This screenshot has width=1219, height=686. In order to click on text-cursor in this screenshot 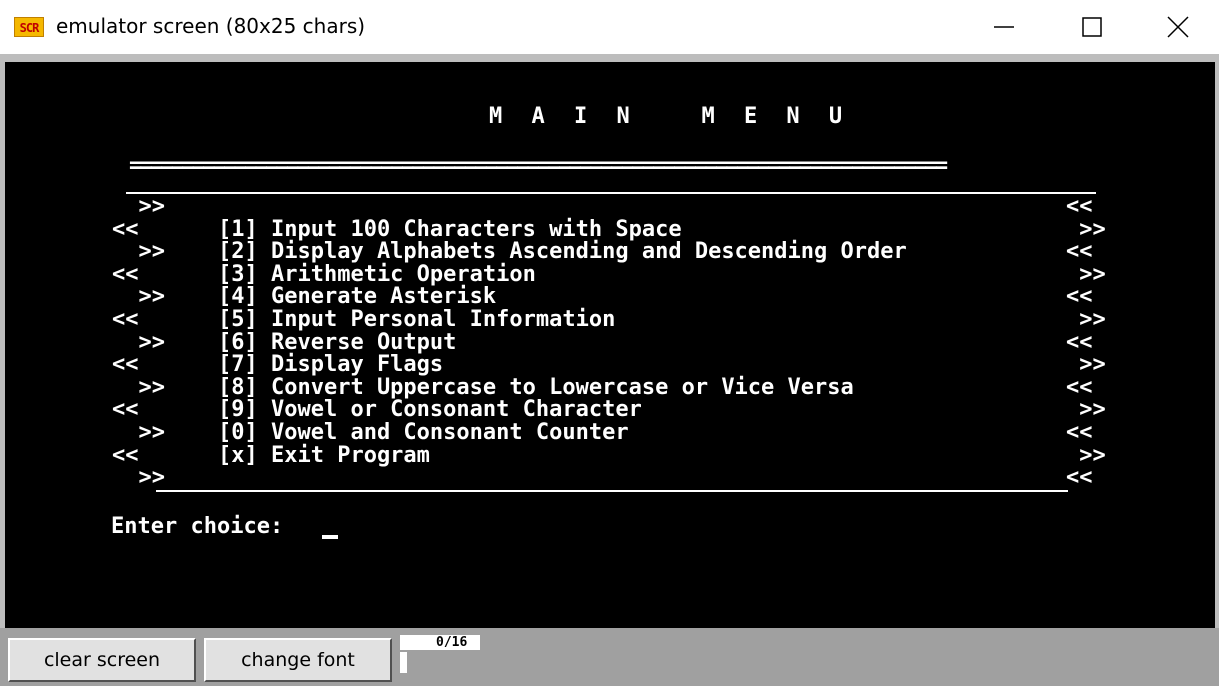, I will do `click(330, 537)`.